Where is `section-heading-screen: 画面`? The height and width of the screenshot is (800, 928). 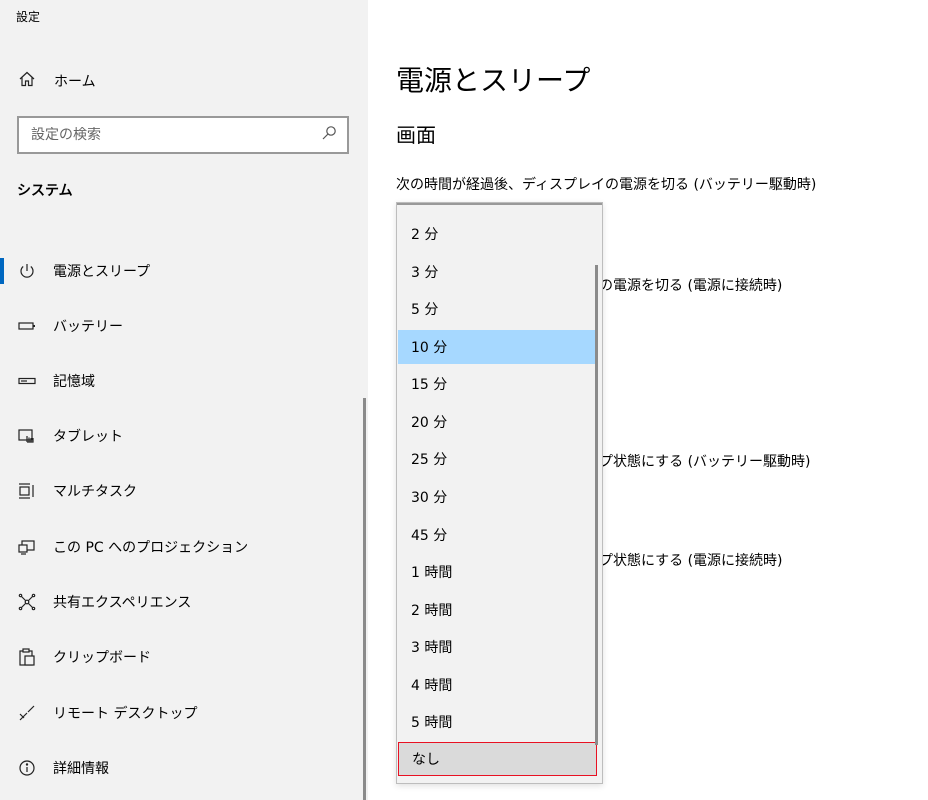 section-heading-screen: 画面 is located at coordinates (416, 135).